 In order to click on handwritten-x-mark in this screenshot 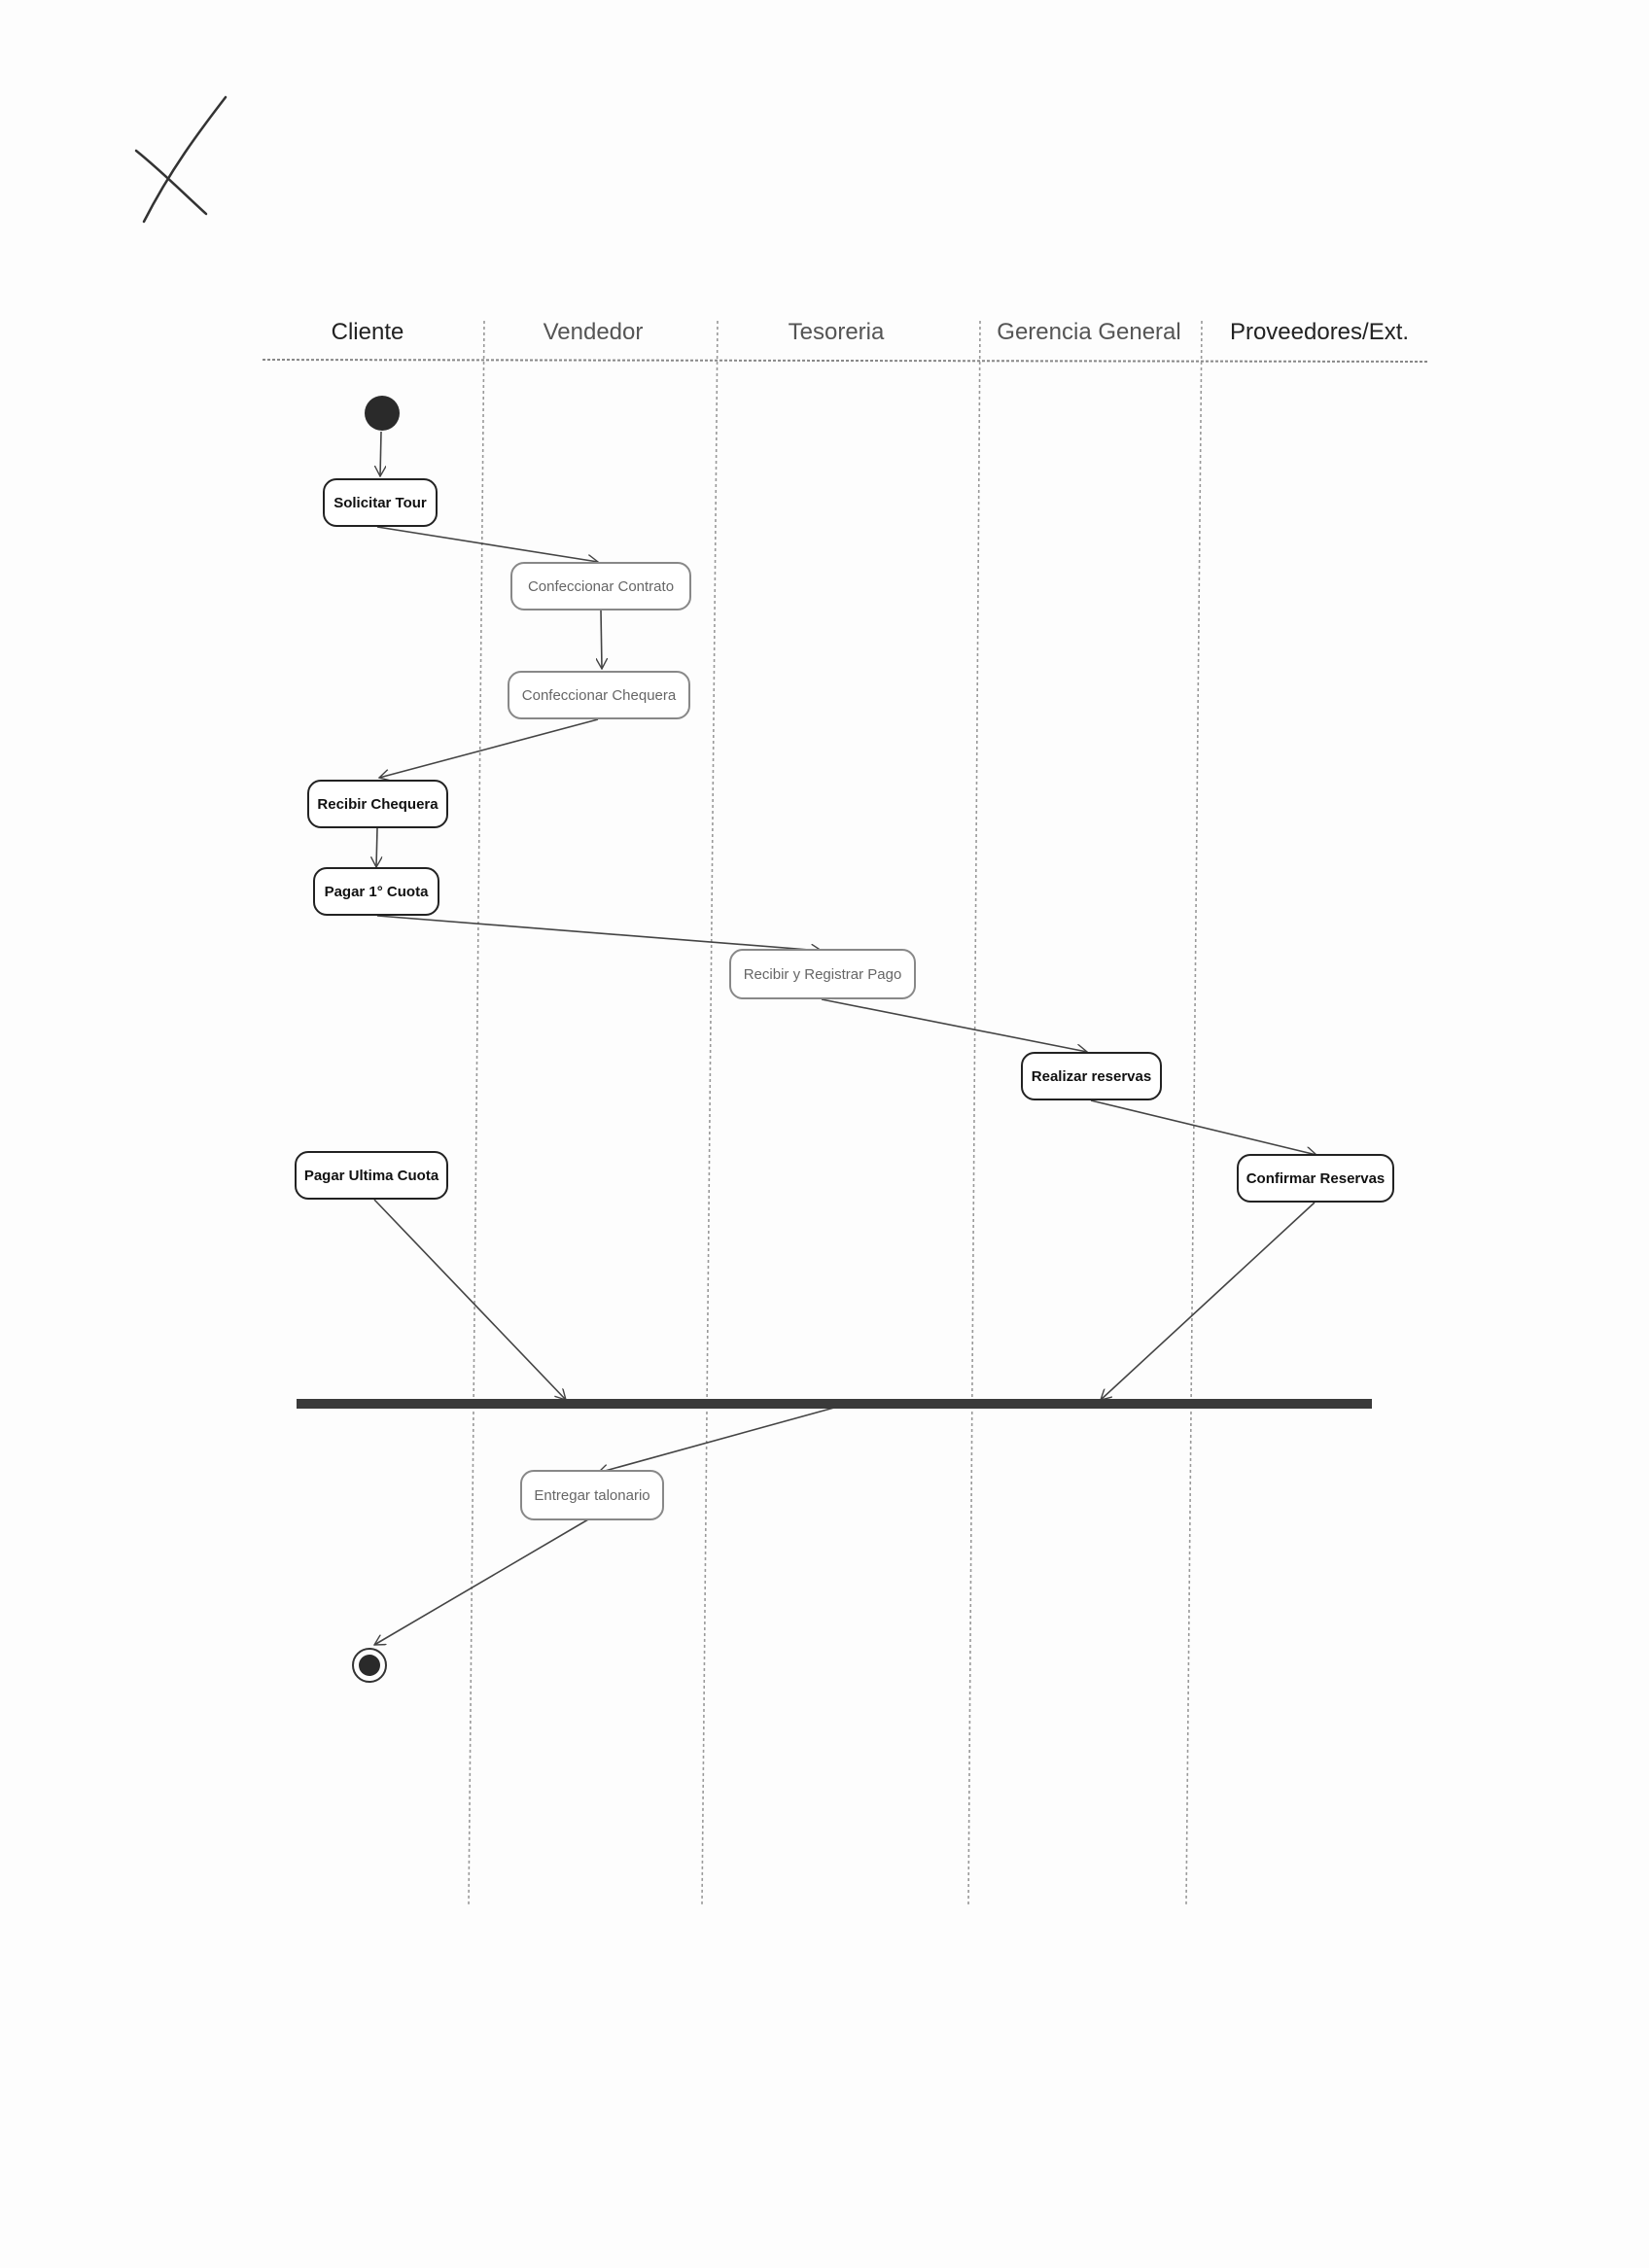, I will do `click(181, 159)`.